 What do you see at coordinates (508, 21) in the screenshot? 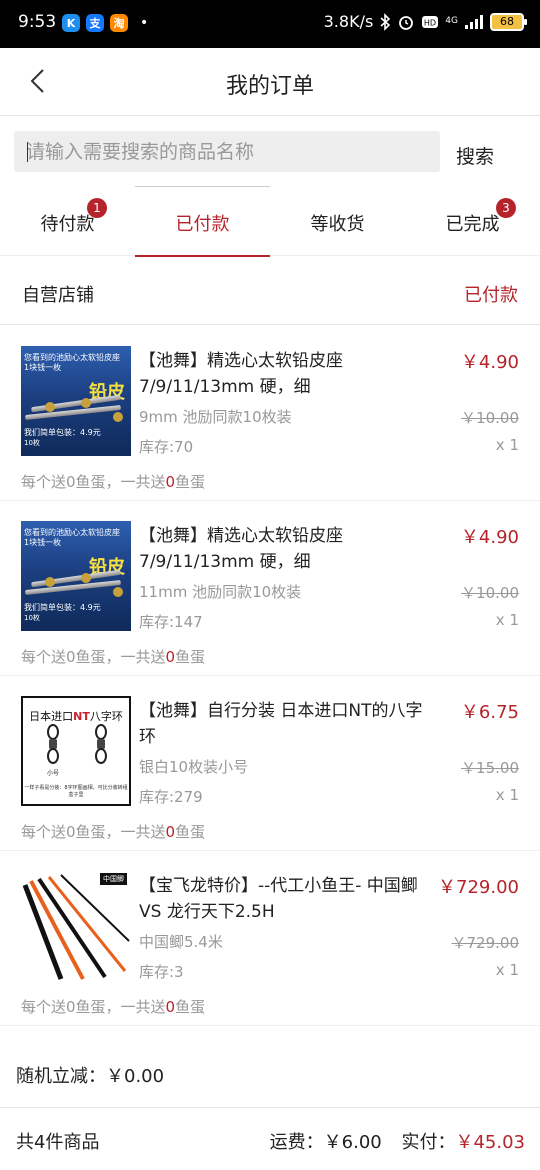
I see `battery-icon: 68` at bounding box center [508, 21].